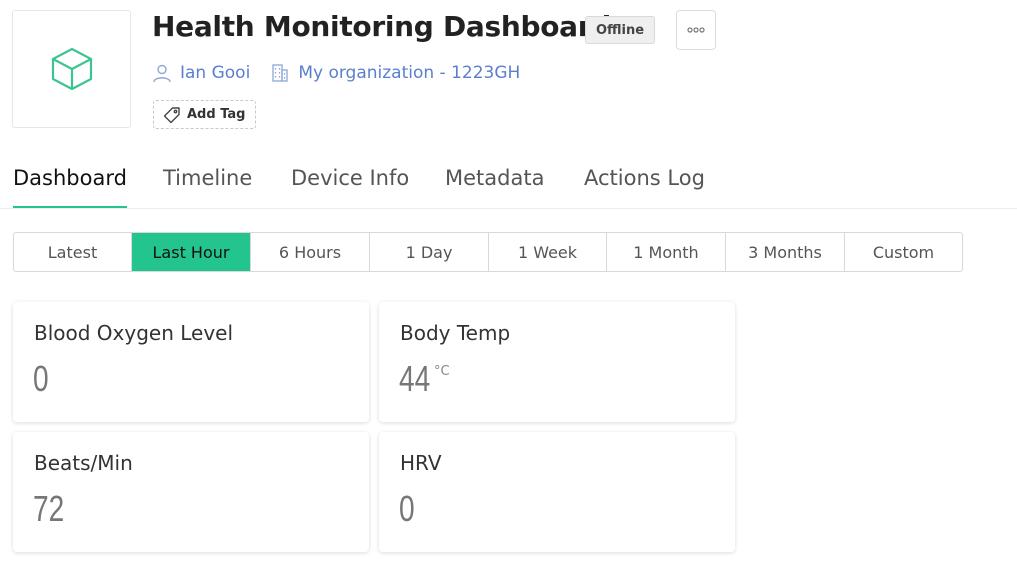 This screenshot has height=574, width=1017. I want to click on widget-hrv: HRV 0, so click(557, 492).